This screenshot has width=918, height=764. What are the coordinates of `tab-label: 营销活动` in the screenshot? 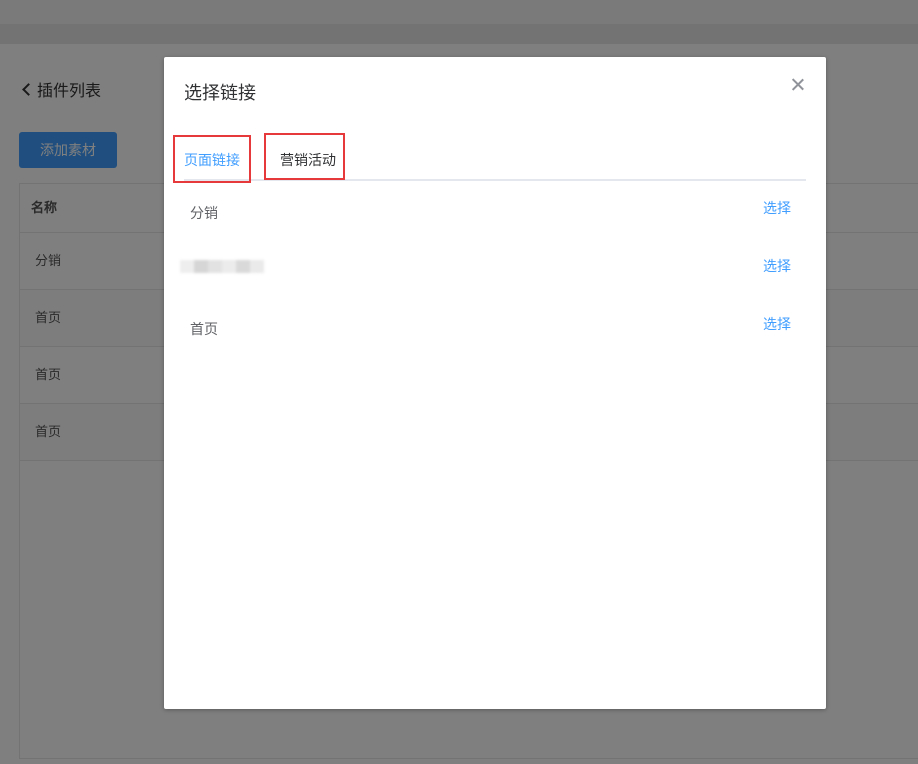 It's located at (308, 161).